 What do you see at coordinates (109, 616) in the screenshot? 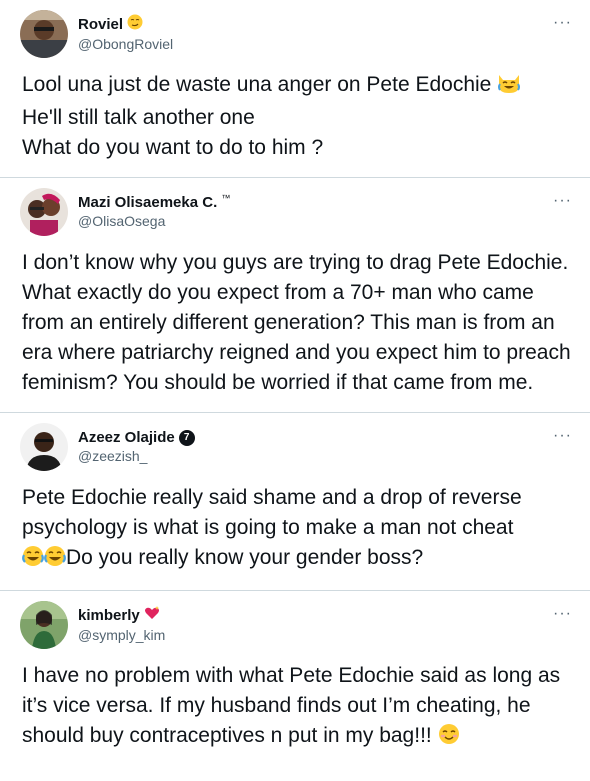
I see `display-name: kimberly` at bounding box center [109, 616].